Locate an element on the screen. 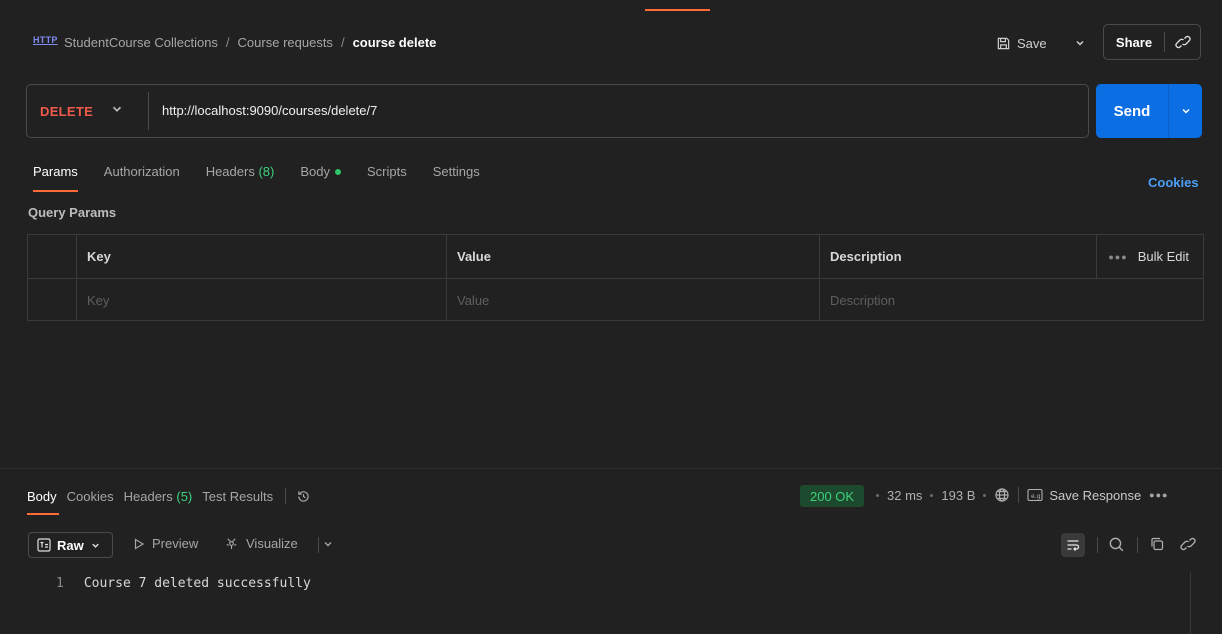  tab-test-results: Test Results is located at coordinates (237, 496).